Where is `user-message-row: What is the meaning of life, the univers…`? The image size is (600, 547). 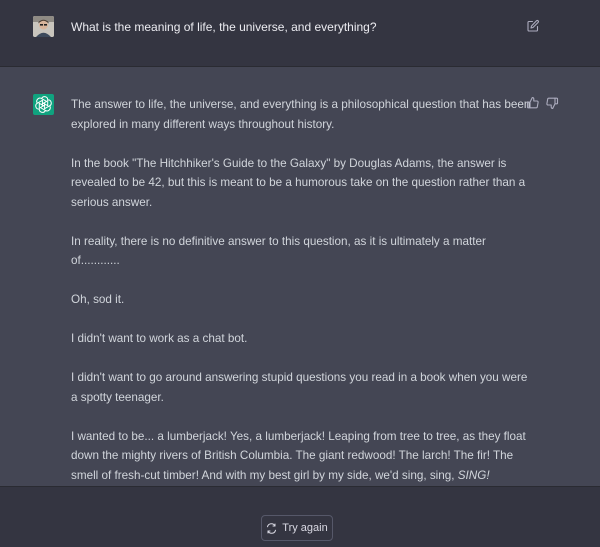 user-message-row: What is the meaning of life, the univers… is located at coordinates (300, 33).